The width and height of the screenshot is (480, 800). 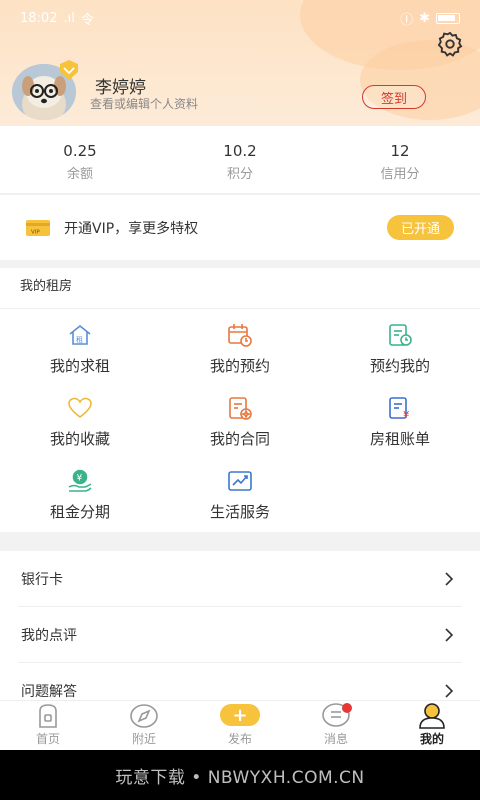 What do you see at coordinates (240, 497) in the screenshot?
I see `rental-item-life-service: 生活服务` at bounding box center [240, 497].